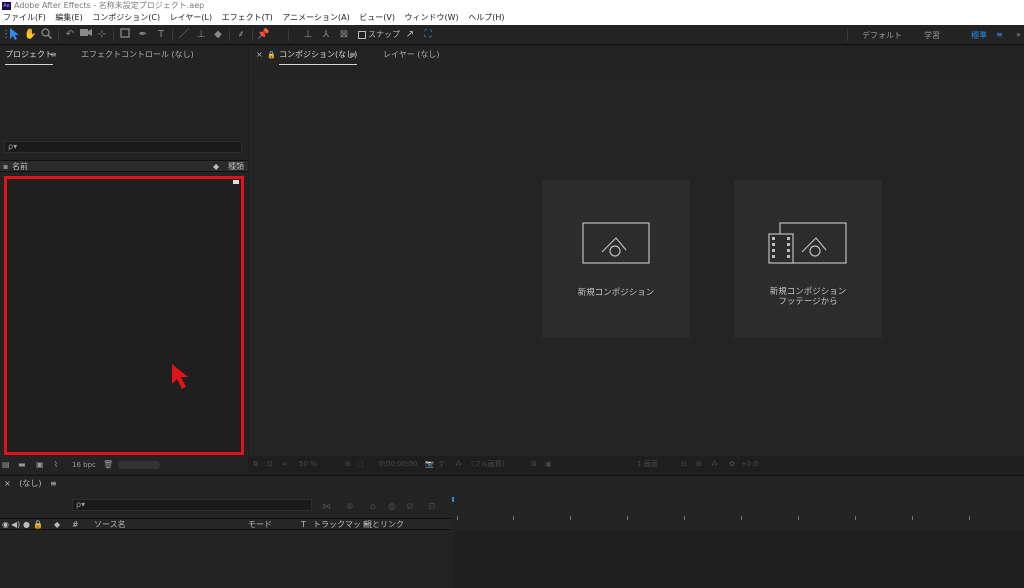 The image size is (1024, 588). I want to click on pen-tool-icon: ✒, so click(143, 34).